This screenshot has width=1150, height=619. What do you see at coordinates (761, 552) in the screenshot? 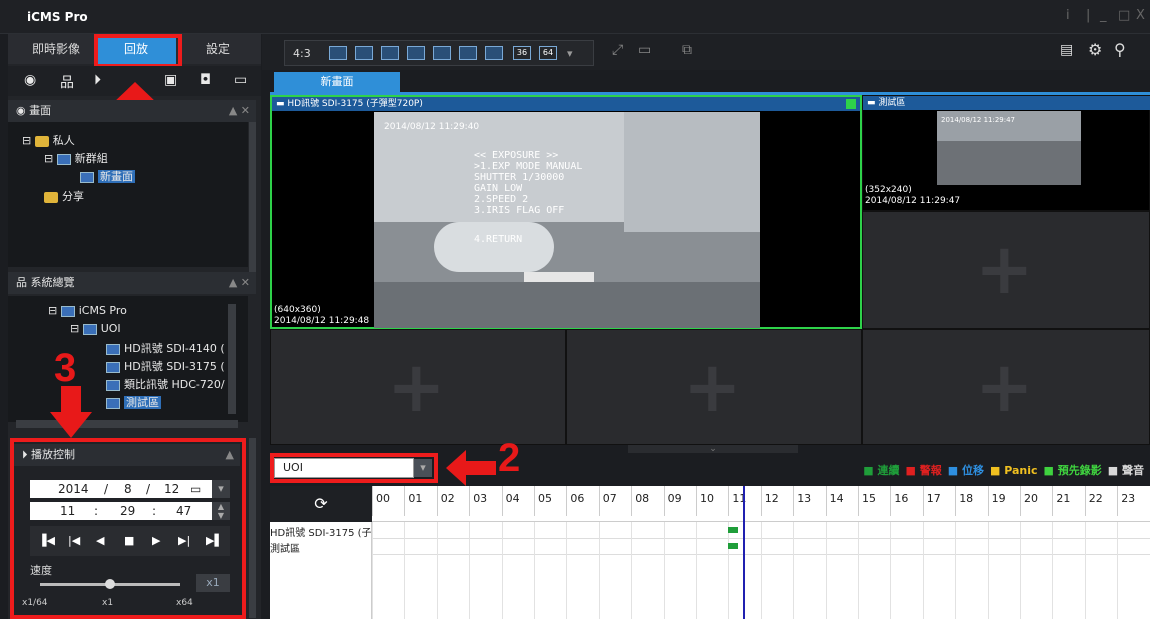
I see `timeline-body` at bounding box center [761, 552].